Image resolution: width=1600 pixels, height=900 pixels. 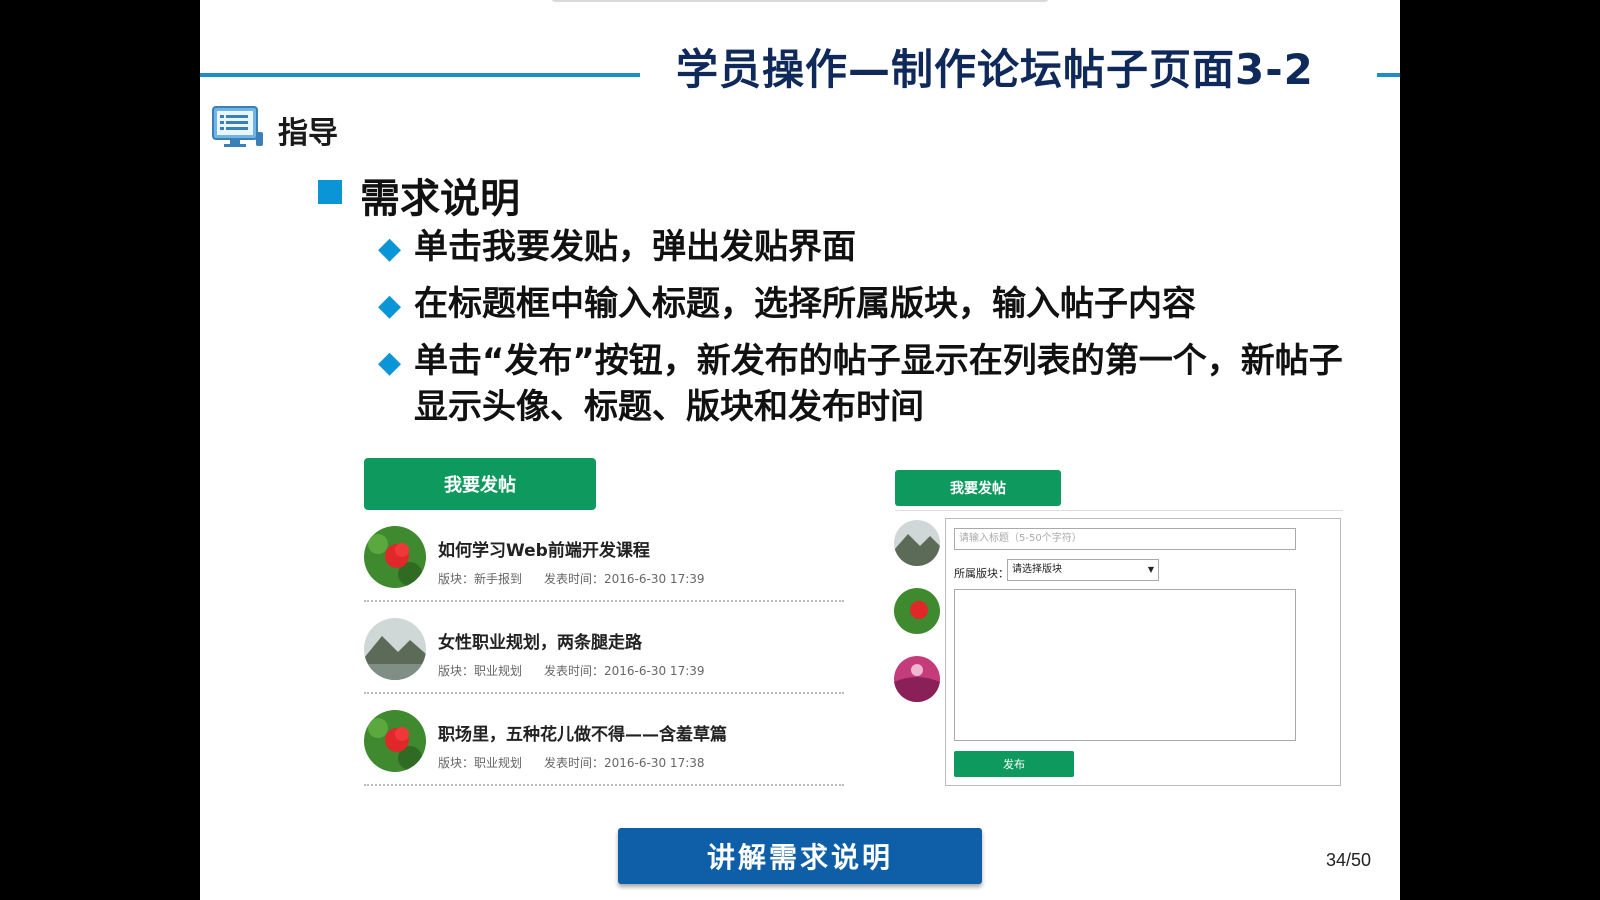 I want to click on requirement-text: 单击我要发贴，弹出发贴界面, so click(x=635, y=247).